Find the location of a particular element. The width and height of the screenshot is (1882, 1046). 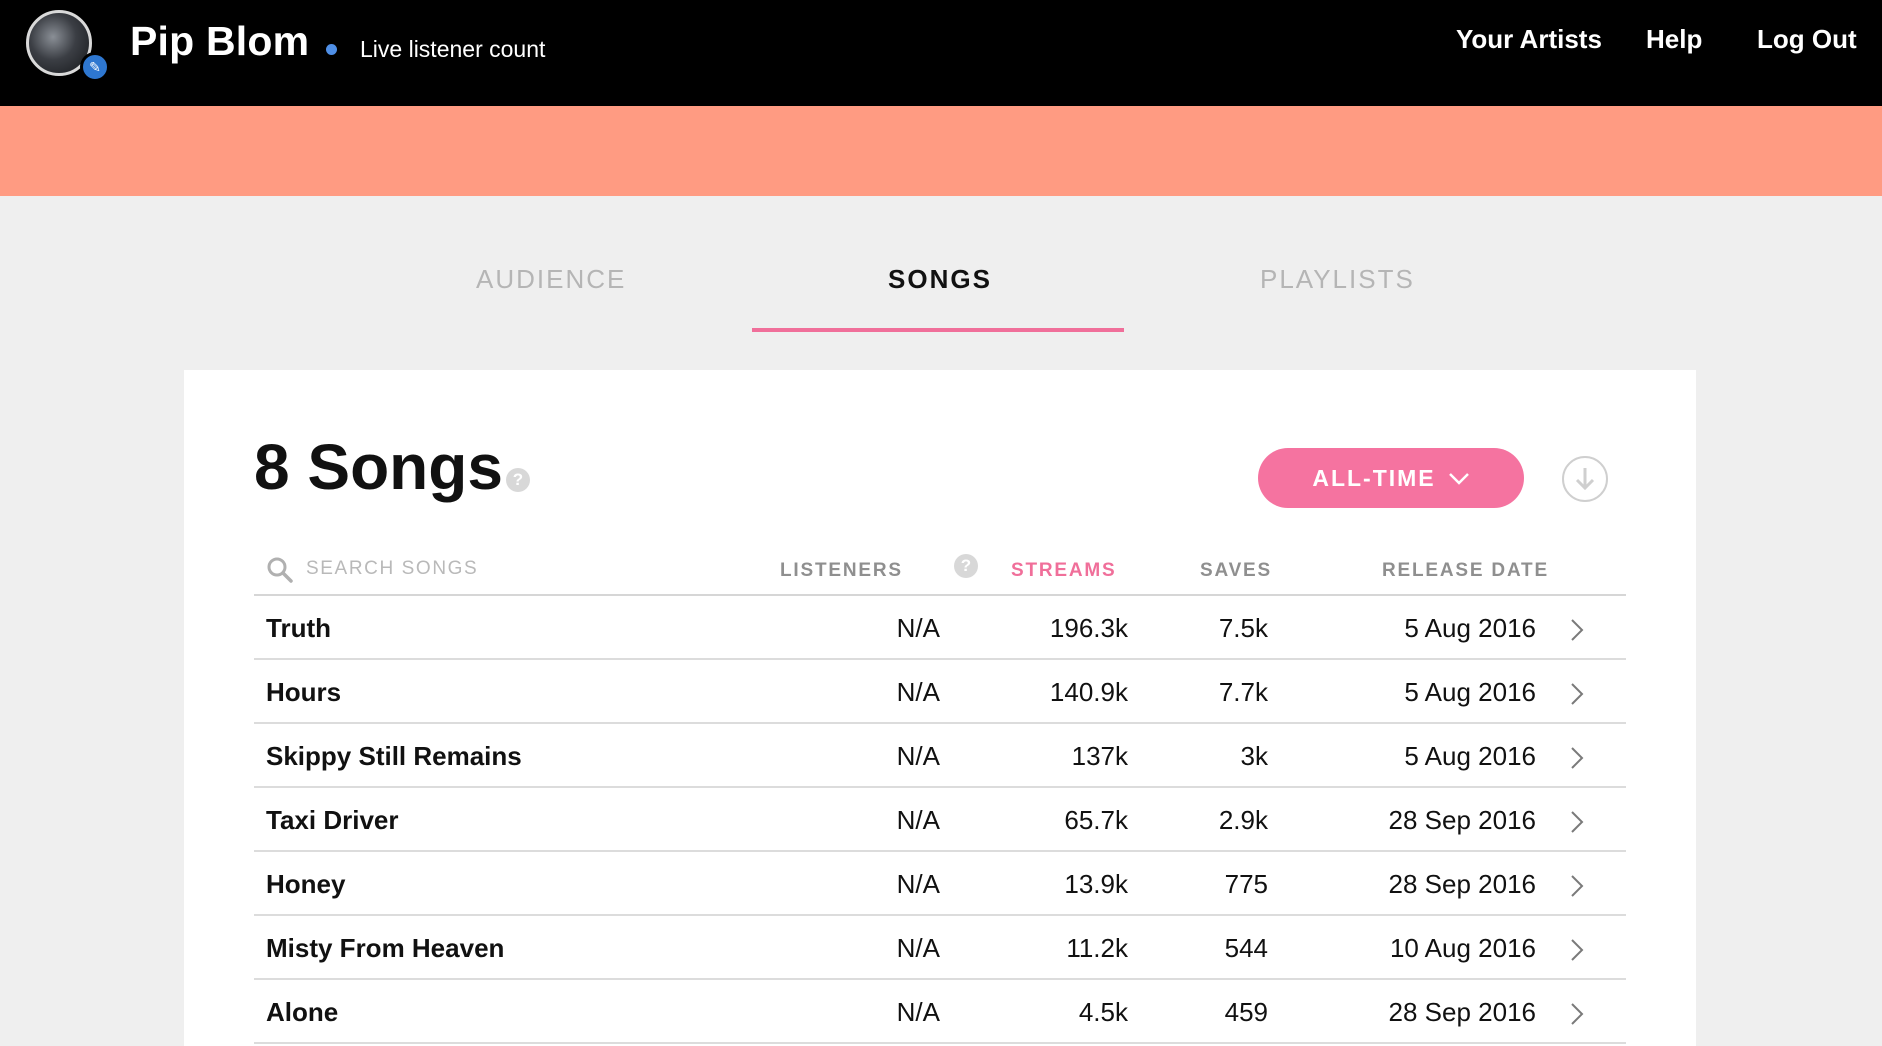

active-tab-indicator is located at coordinates (938, 330).